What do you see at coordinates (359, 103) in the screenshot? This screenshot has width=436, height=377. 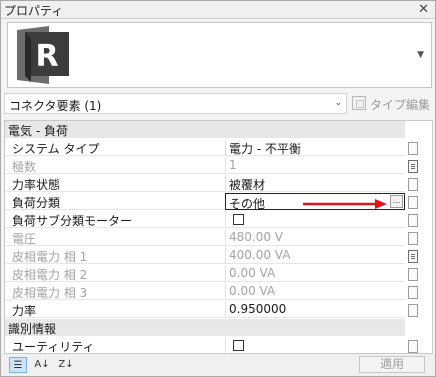 I see `edit-type-icon` at bounding box center [359, 103].